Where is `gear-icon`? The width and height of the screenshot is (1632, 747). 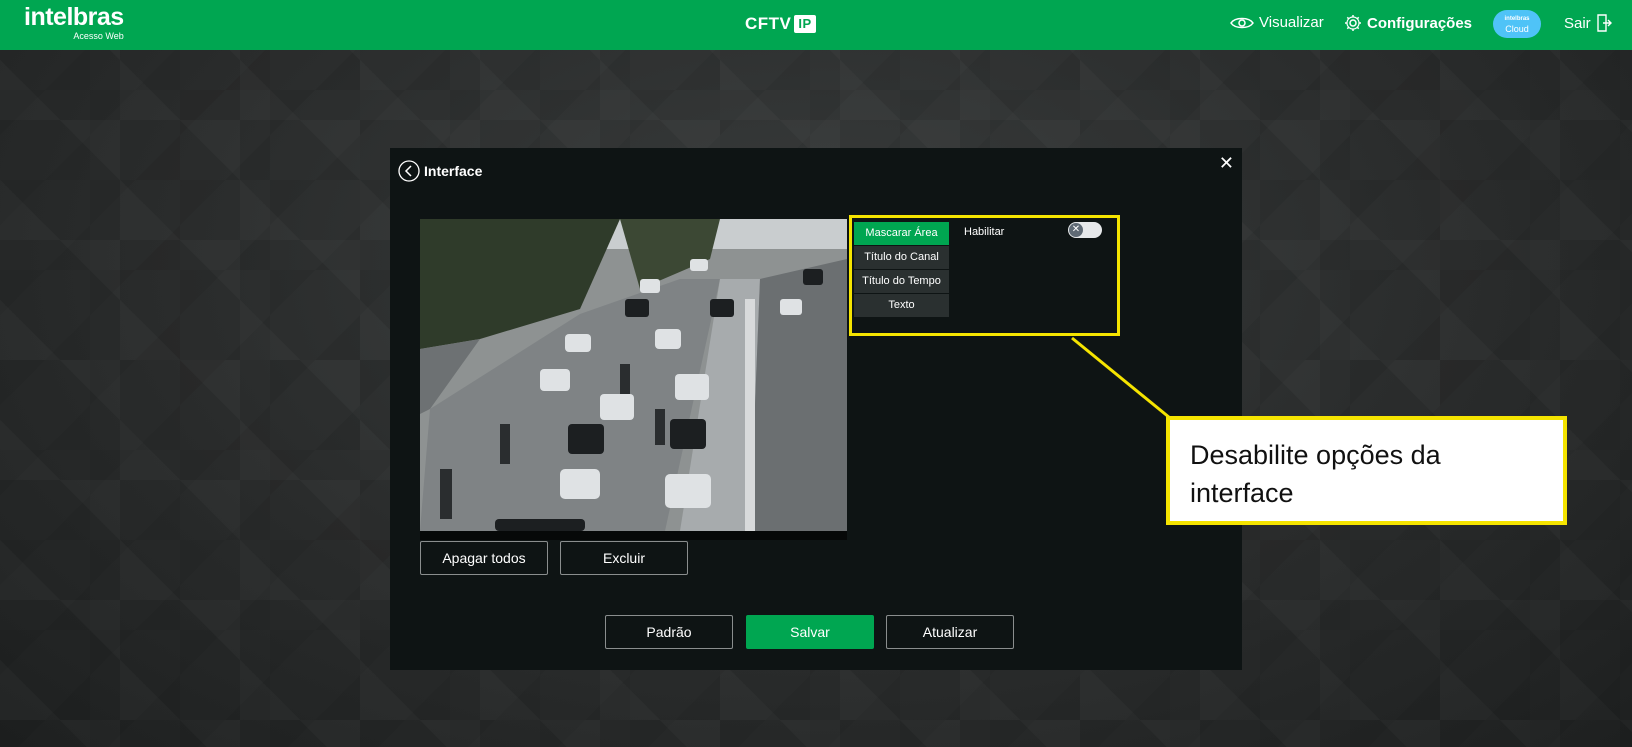 gear-icon is located at coordinates (1353, 23).